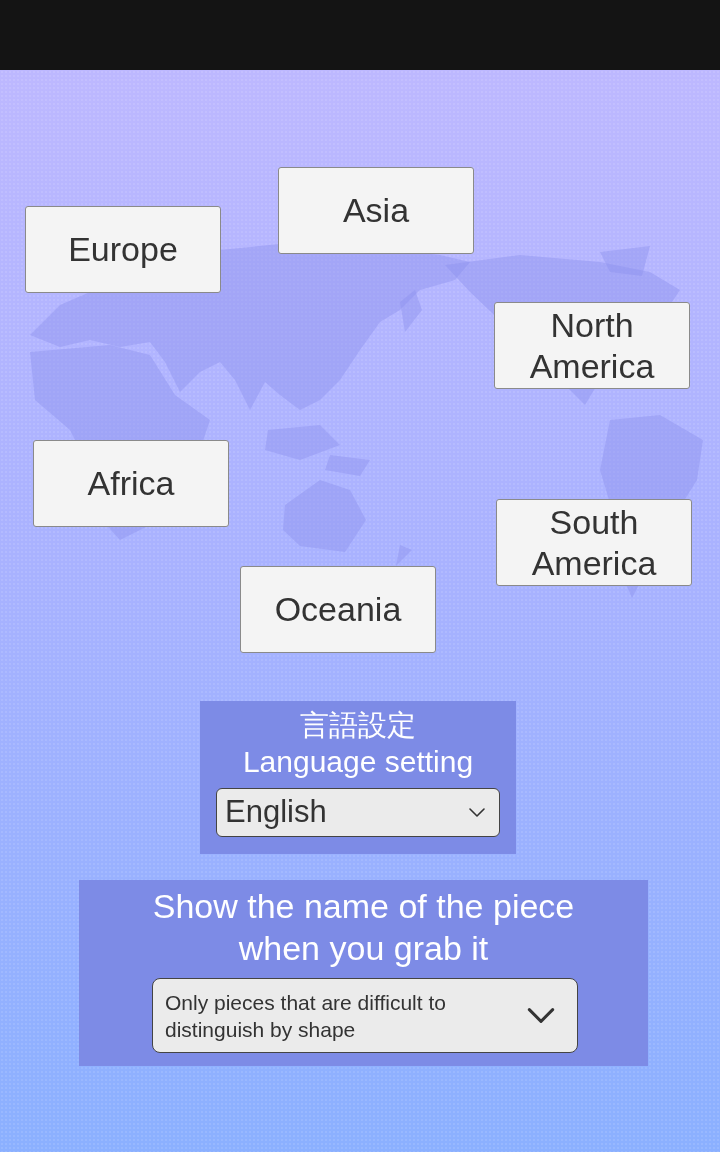 Image resolution: width=720 pixels, height=1152 pixels. I want to click on language-dropdown: English, so click(358, 812).